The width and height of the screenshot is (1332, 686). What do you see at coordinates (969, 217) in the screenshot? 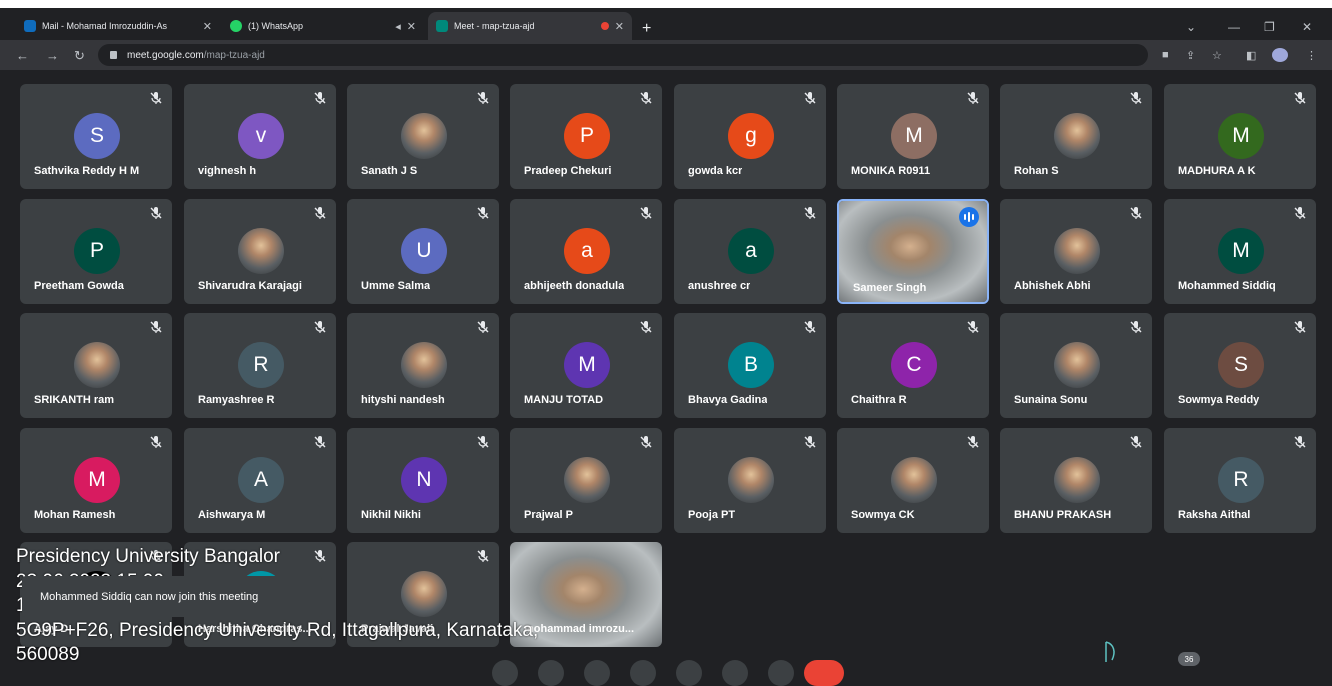
I see `speaking-indicator-icon` at bounding box center [969, 217].